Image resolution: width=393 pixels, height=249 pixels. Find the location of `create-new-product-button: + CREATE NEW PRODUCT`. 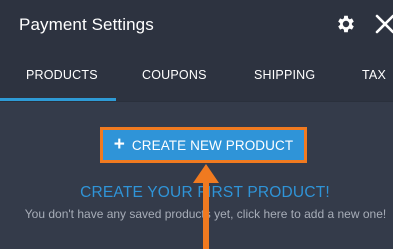

create-new-product-button: + CREATE NEW PRODUCT is located at coordinates (203, 145).